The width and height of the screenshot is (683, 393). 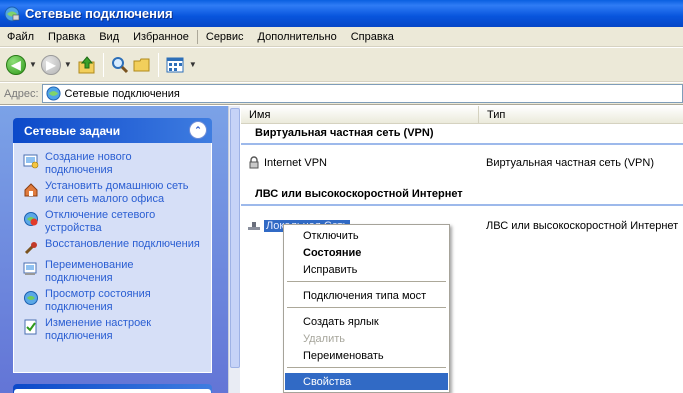 I want to click on network-tasks-header: Сетевые задачи ⌃, so click(x=112, y=130).